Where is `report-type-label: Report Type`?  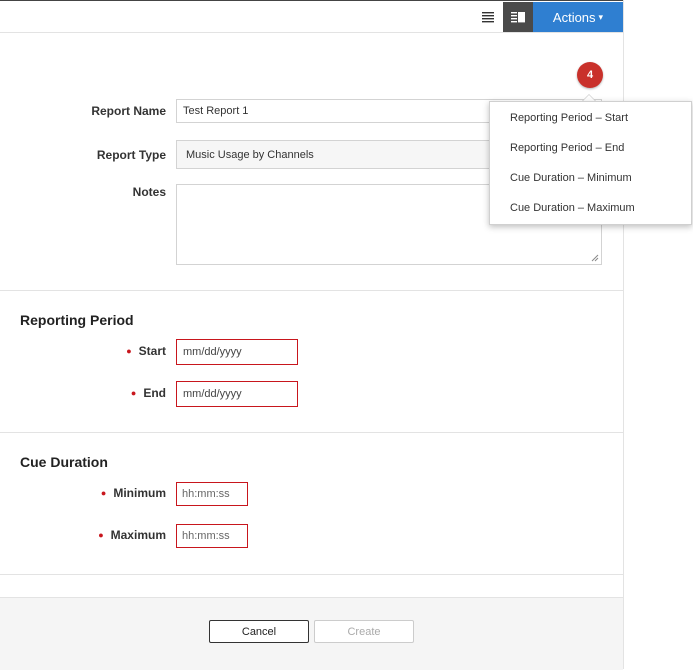
report-type-label: Report Type is located at coordinates (131, 155).